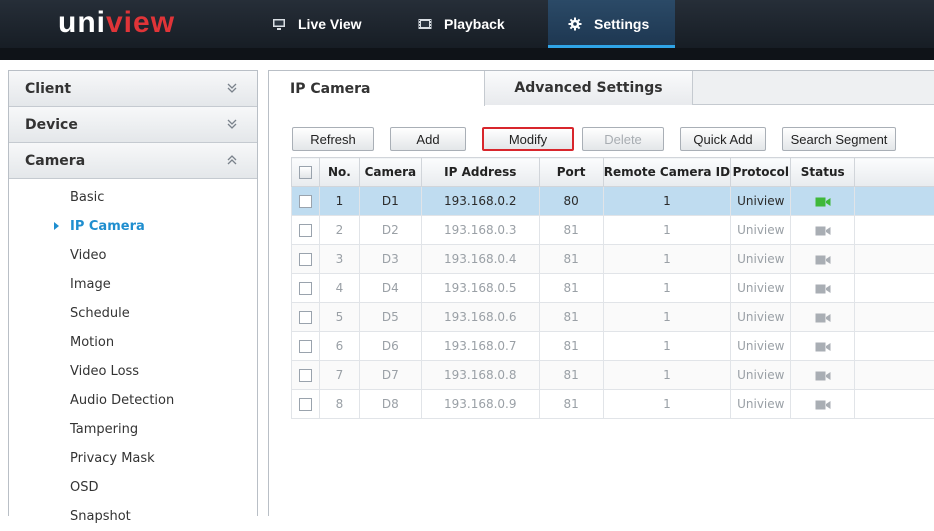 This screenshot has width=934, height=531. I want to click on column-header-extra, so click(894, 172).